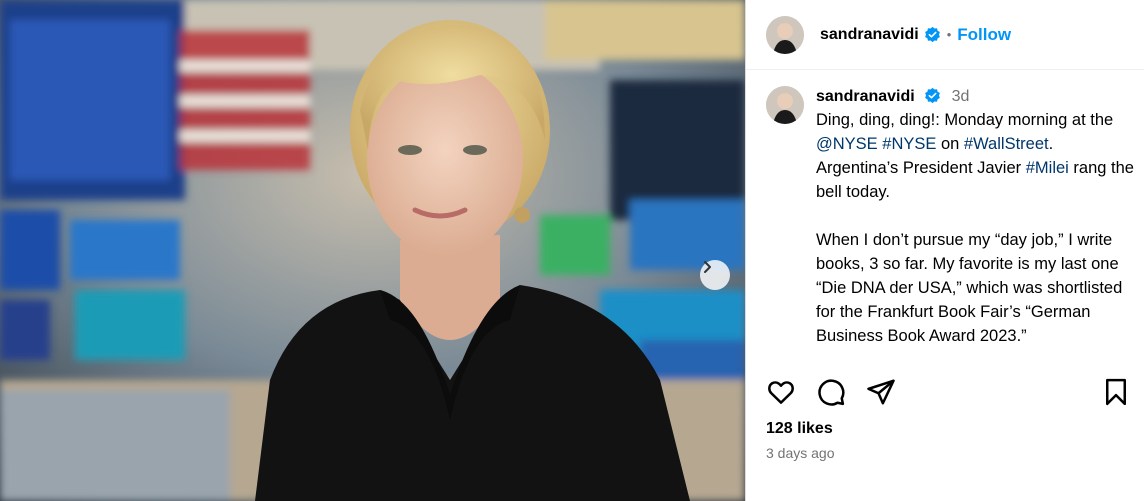  What do you see at coordinates (781, 392) in the screenshot?
I see `heart-icon` at bounding box center [781, 392].